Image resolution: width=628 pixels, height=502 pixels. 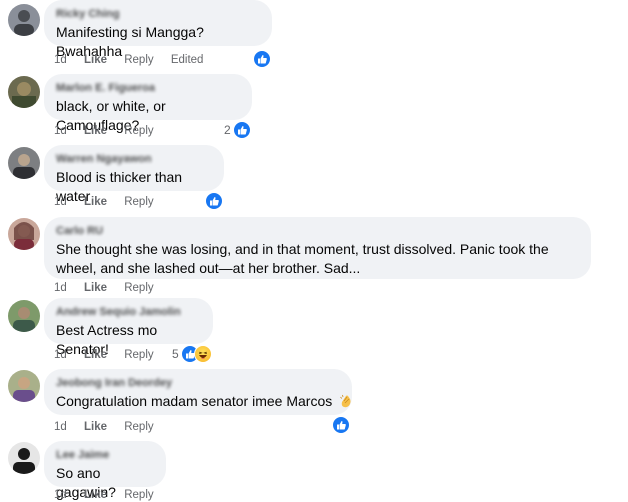 I want to click on comment-text-body: Congratulation madam senator imee Marcos, so click(x=194, y=401).